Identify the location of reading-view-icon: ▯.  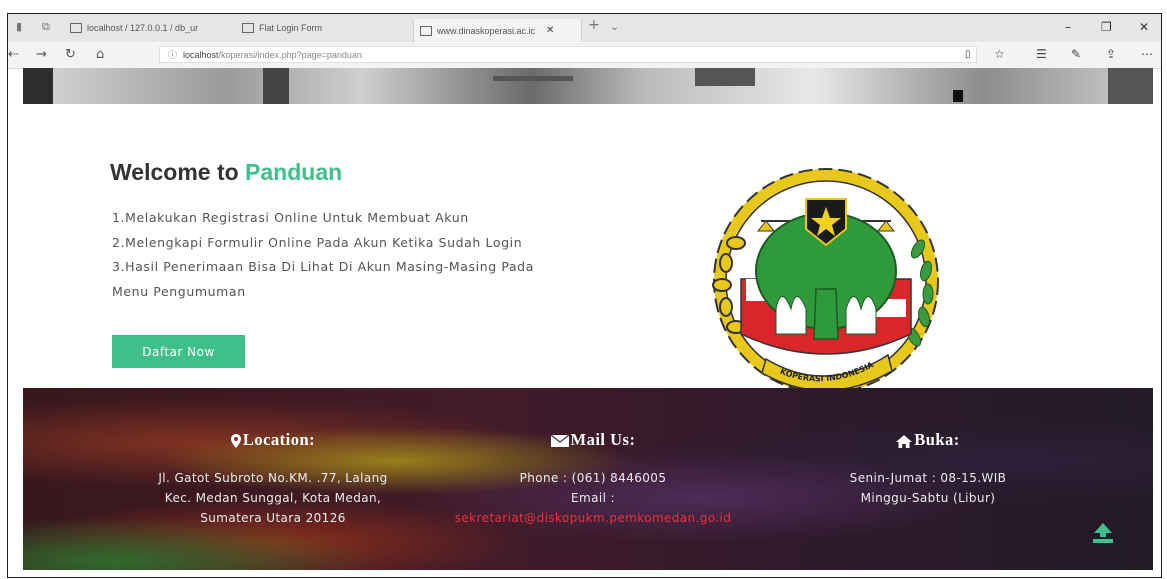
(968, 54).